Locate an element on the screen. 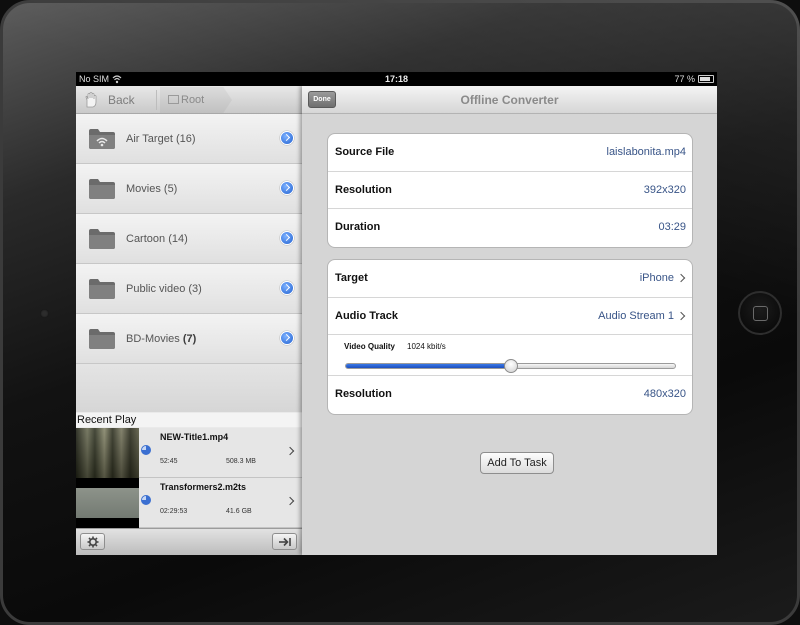 This screenshot has width=800, height=625. target-row: Target iPhone is located at coordinates (510, 279).